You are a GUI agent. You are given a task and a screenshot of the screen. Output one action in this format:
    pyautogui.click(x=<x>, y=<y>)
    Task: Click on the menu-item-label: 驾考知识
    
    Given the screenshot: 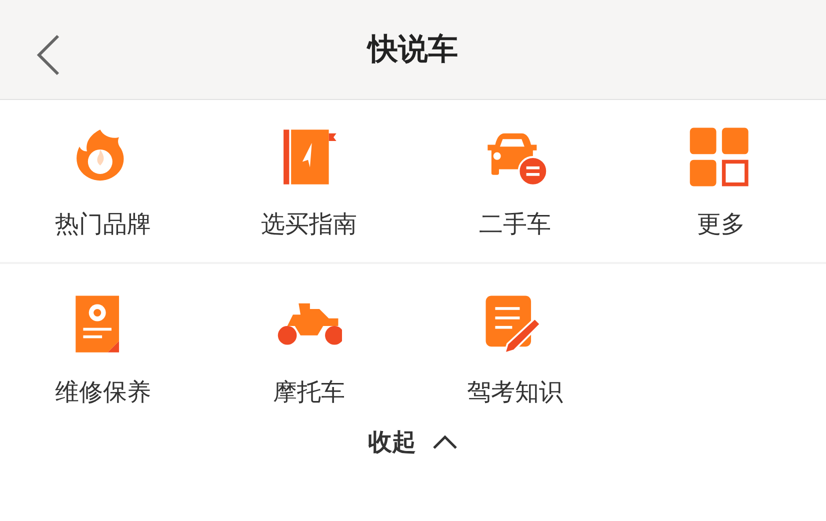 What is the action you would take?
    pyautogui.click(x=515, y=392)
    